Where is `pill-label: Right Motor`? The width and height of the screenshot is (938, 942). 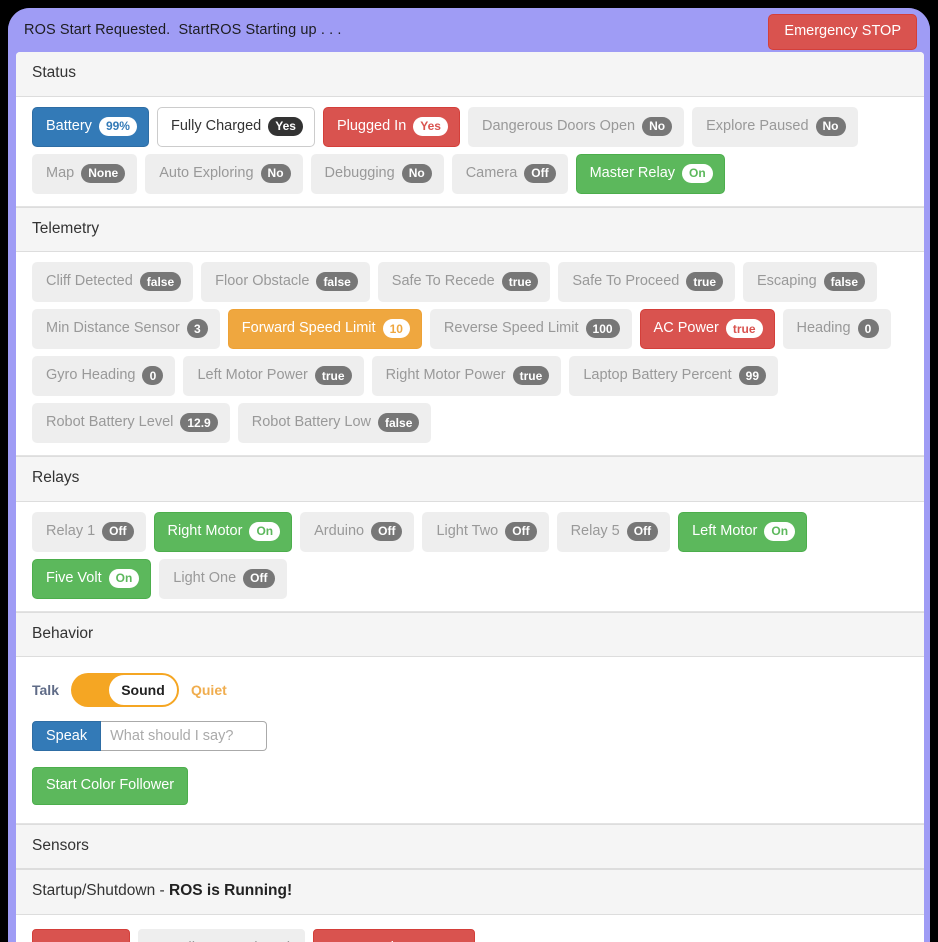 pill-label: Right Motor is located at coordinates (205, 531).